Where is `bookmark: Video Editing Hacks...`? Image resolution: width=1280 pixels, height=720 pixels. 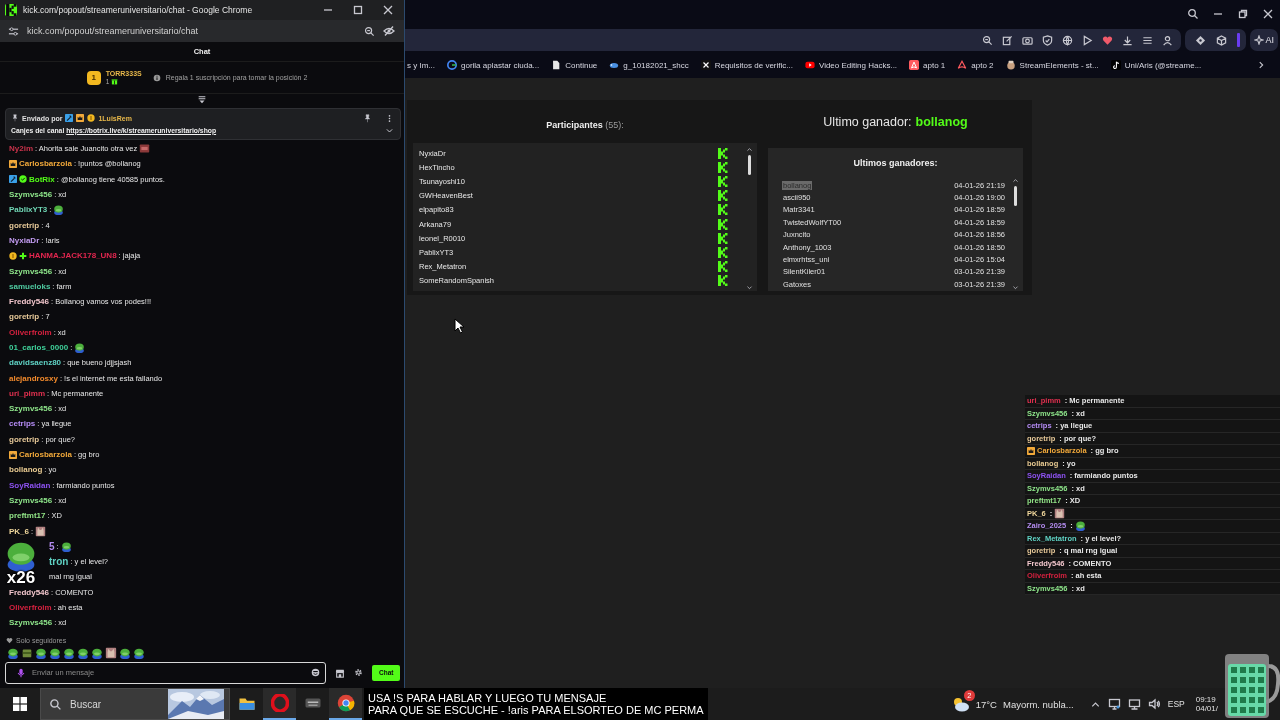
bookmark: Video Editing Hacks... is located at coordinates (858, 65).